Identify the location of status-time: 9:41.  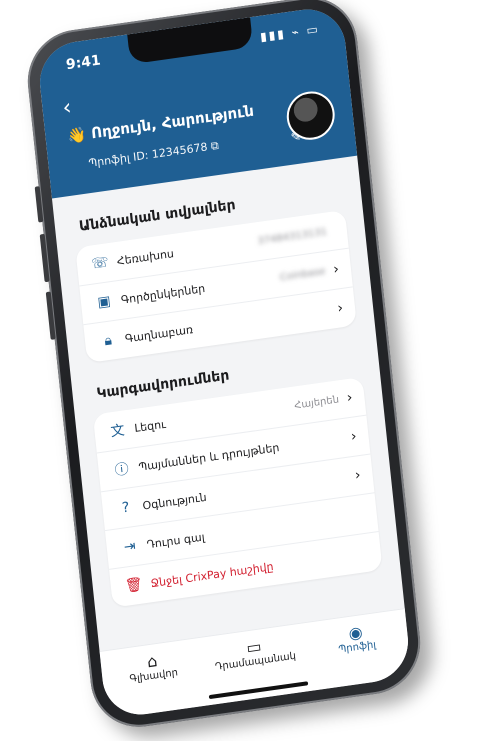
(83, 63).